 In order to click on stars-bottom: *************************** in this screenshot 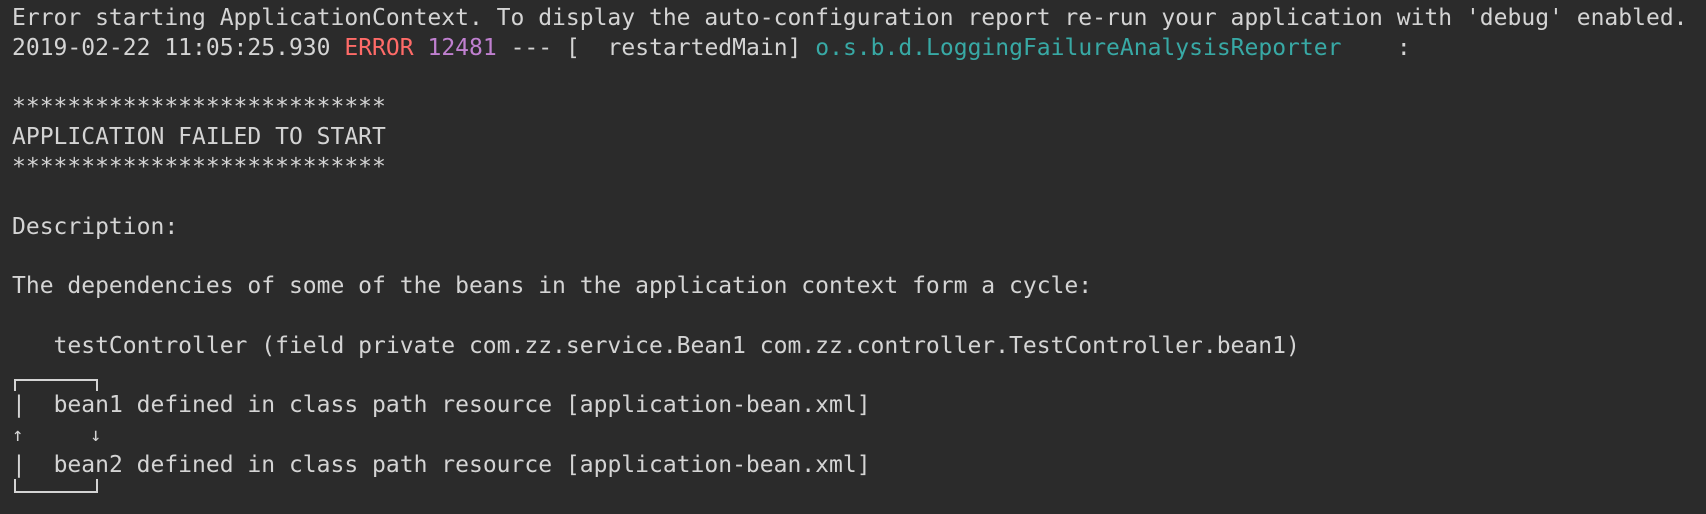, I will do `click(199, 166)`.